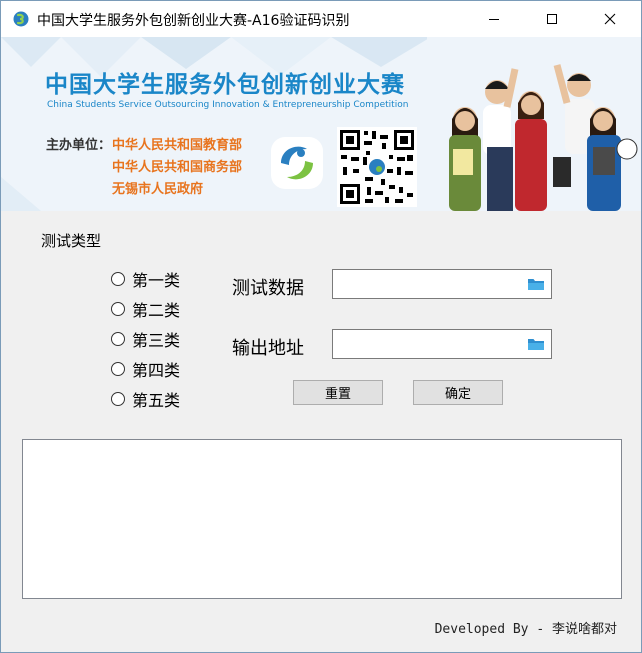 This screenshot has height=653, width=642. I want to click on radio-label: 第四类, so click(156, 370).